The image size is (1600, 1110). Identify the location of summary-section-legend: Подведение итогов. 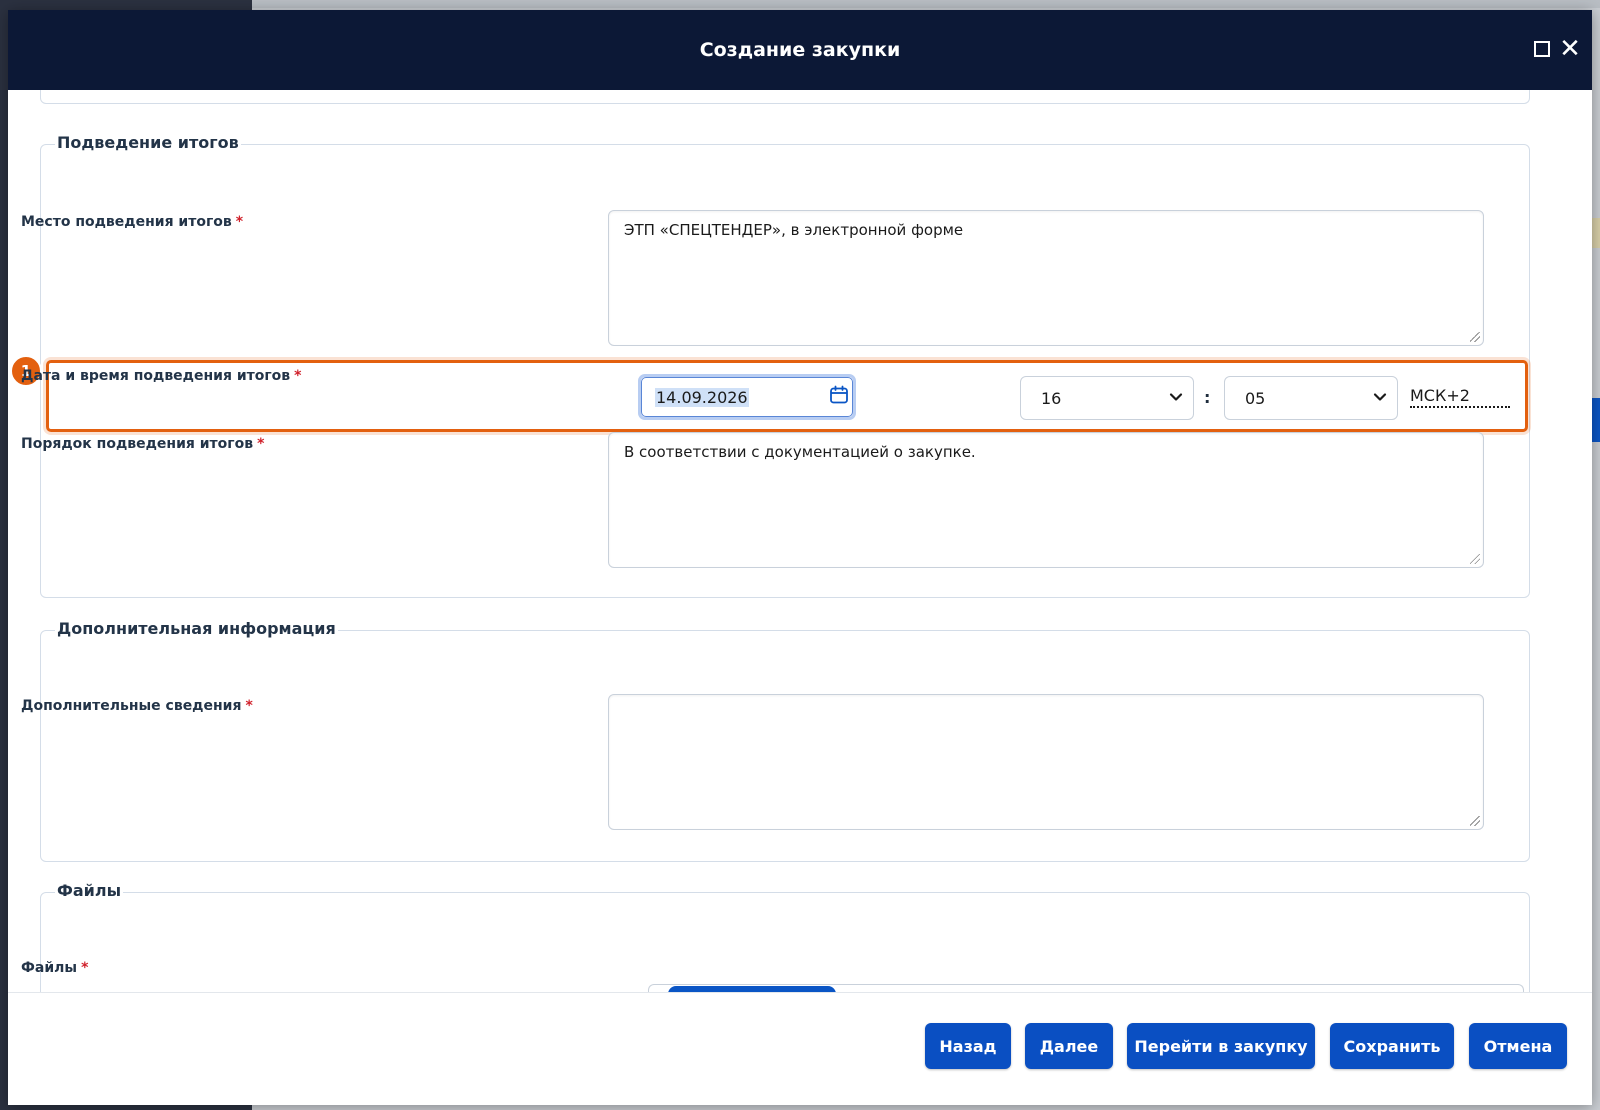
(148, 142).